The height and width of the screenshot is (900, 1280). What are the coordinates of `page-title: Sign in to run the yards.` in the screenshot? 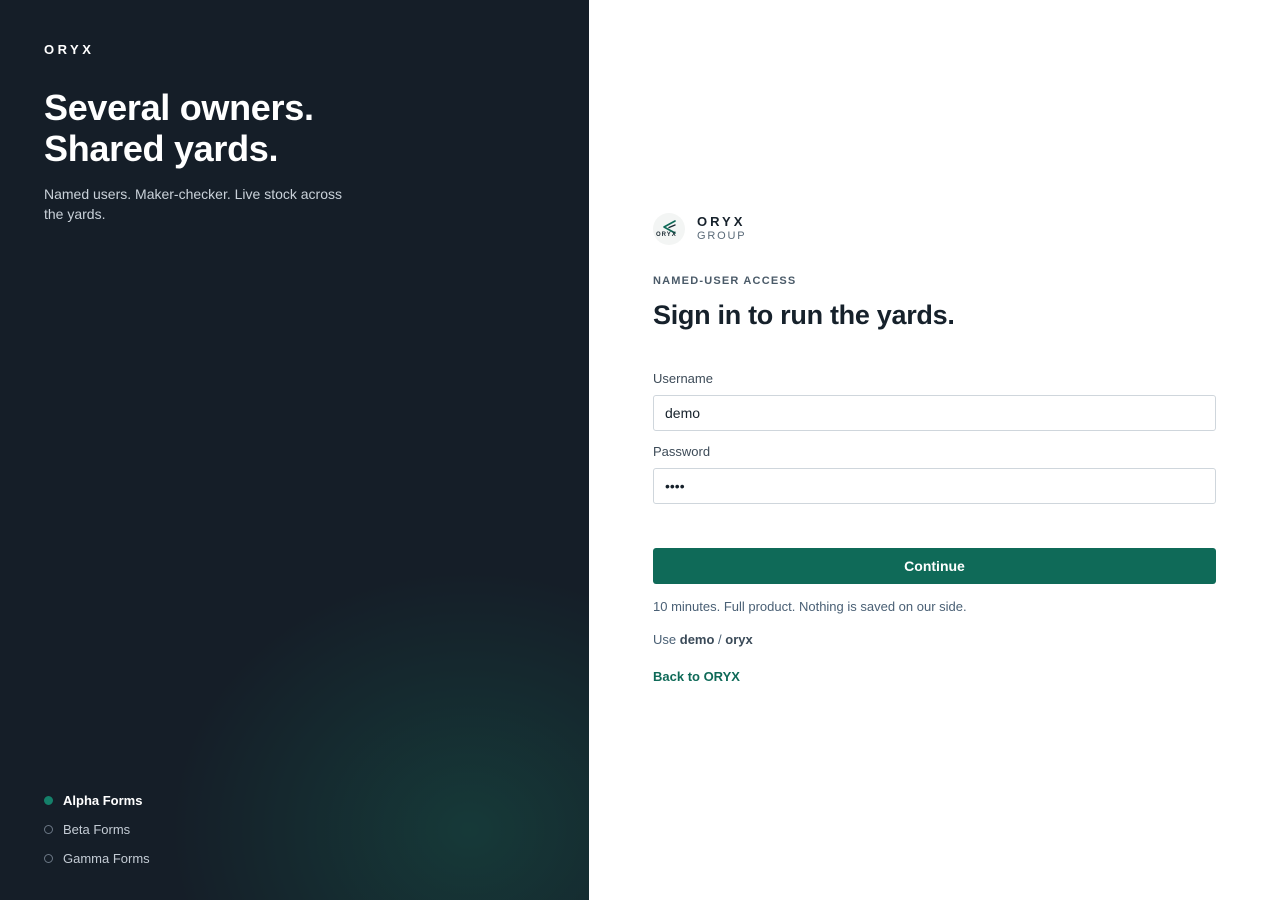 It's located at (804, 315).